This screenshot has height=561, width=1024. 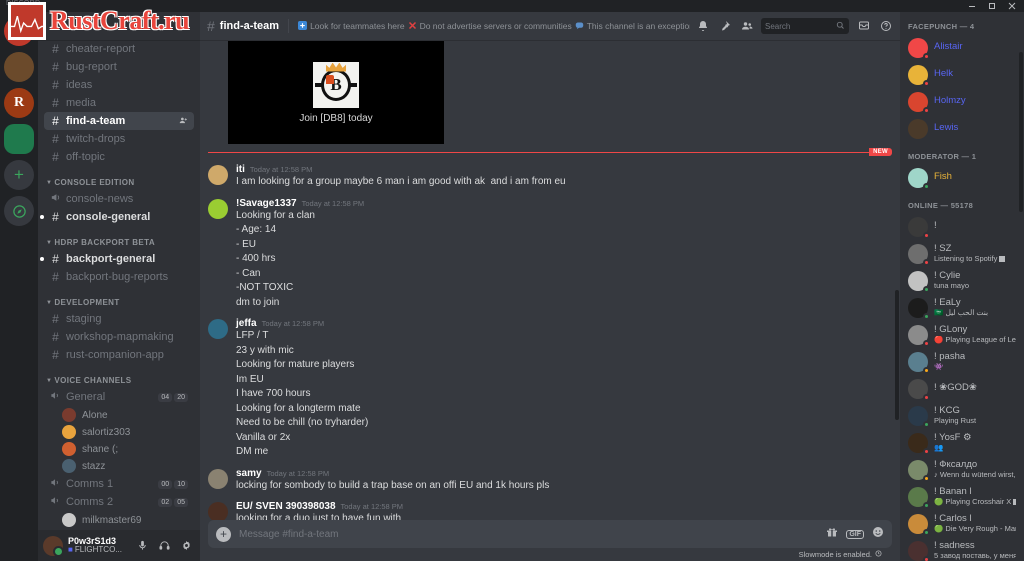 I want to click on pin-icon, so click(x=724, y=26).